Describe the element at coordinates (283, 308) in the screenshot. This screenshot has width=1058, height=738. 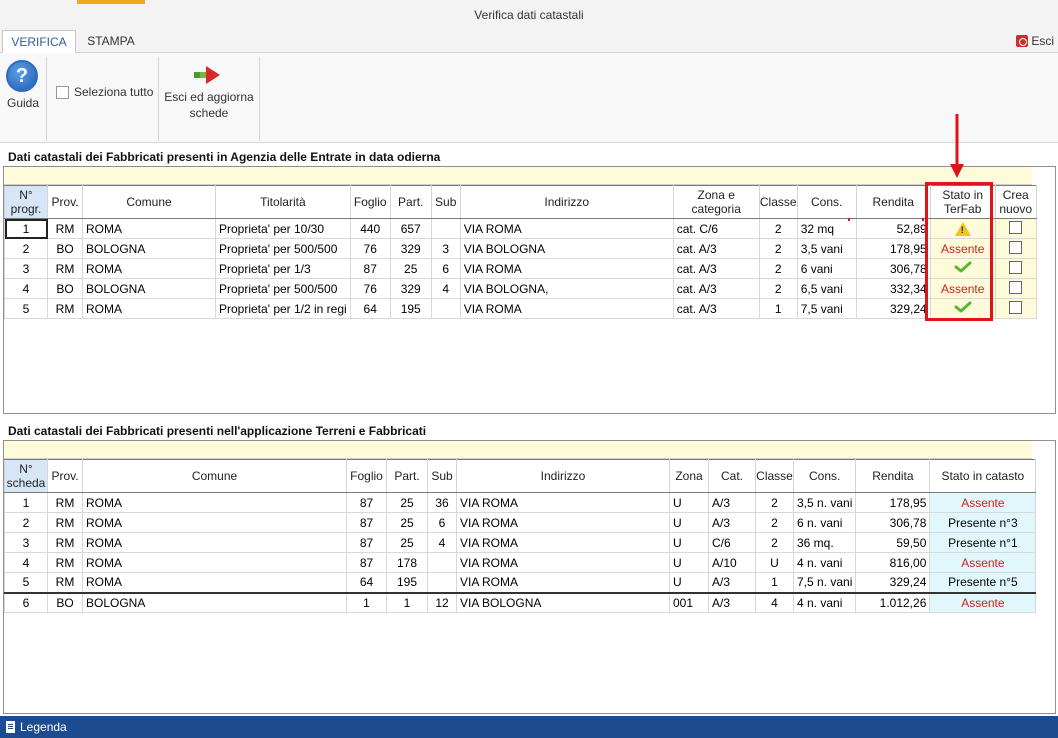
I see `table-cell: Proprieta' per 1/2 in regi` at that location.